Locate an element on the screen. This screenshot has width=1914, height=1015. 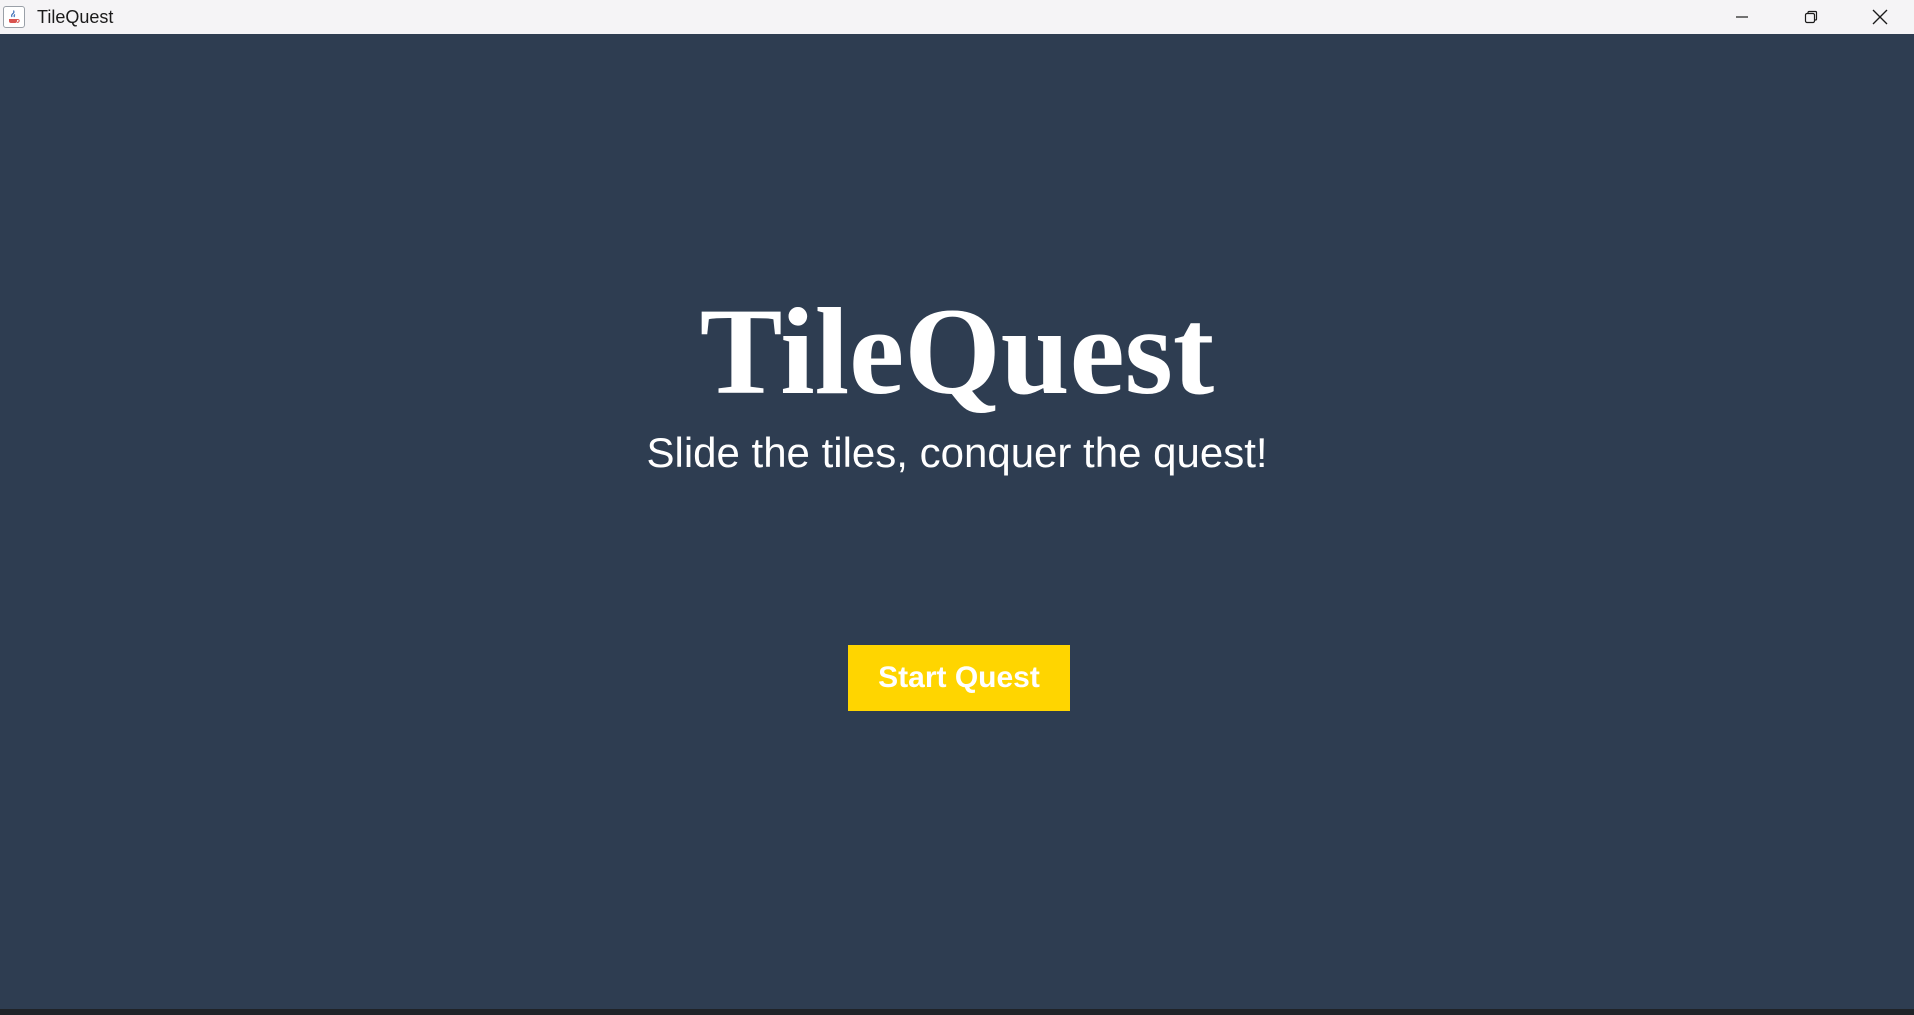
close-icon is located at coordinates (1879, 17).